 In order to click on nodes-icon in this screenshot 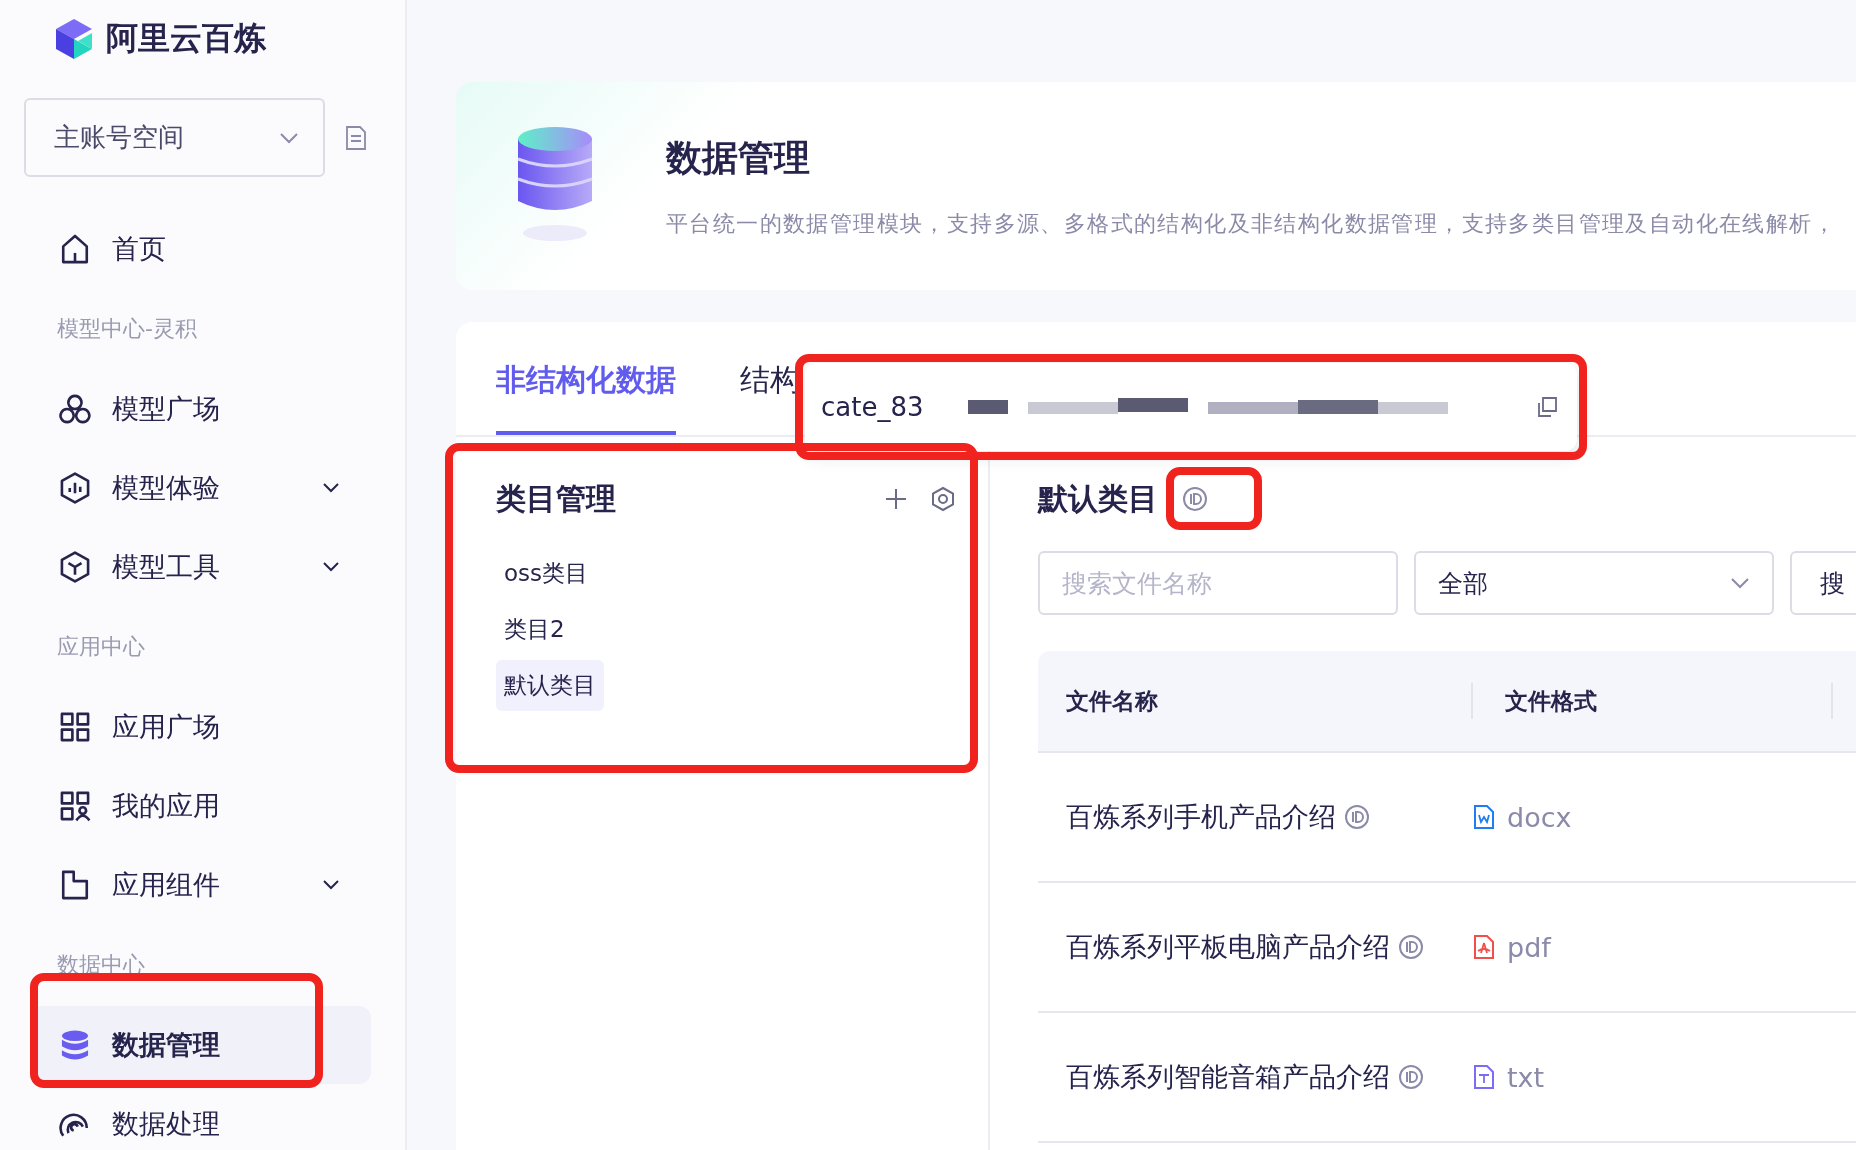, I will do `click(75, 409)`.